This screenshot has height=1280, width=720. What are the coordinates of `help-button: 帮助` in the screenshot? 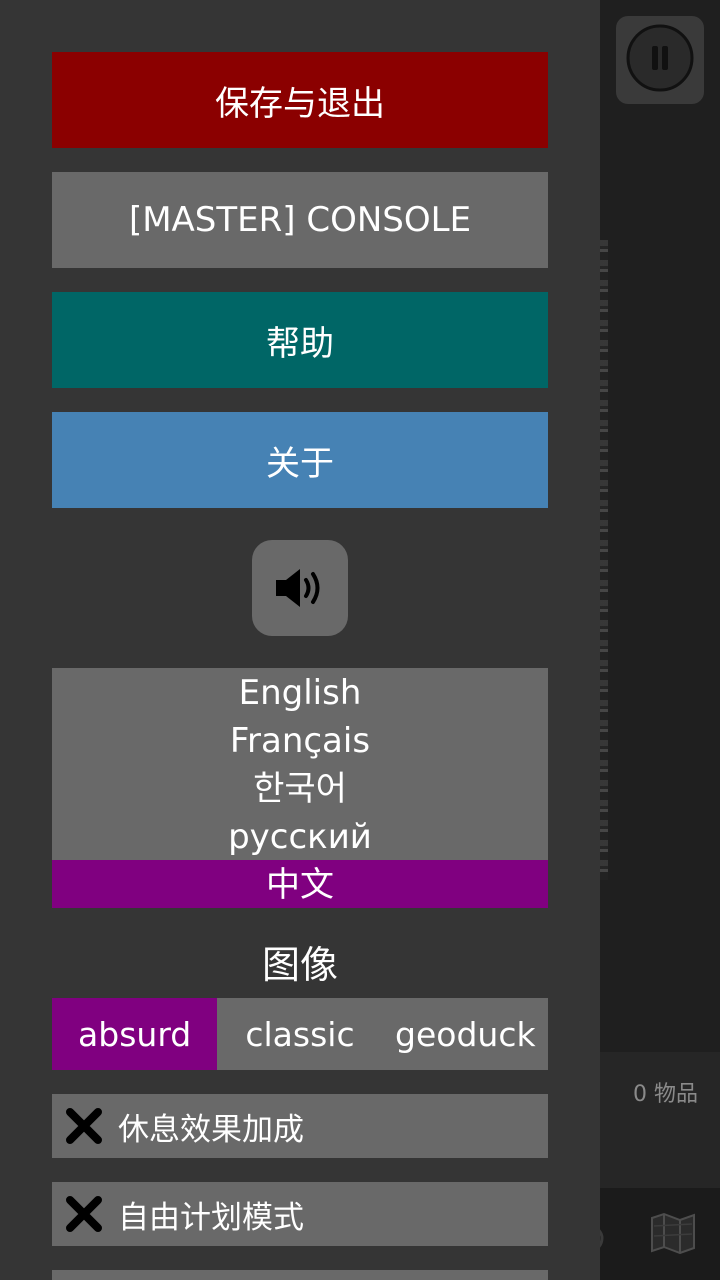 It's located at (300, 340).